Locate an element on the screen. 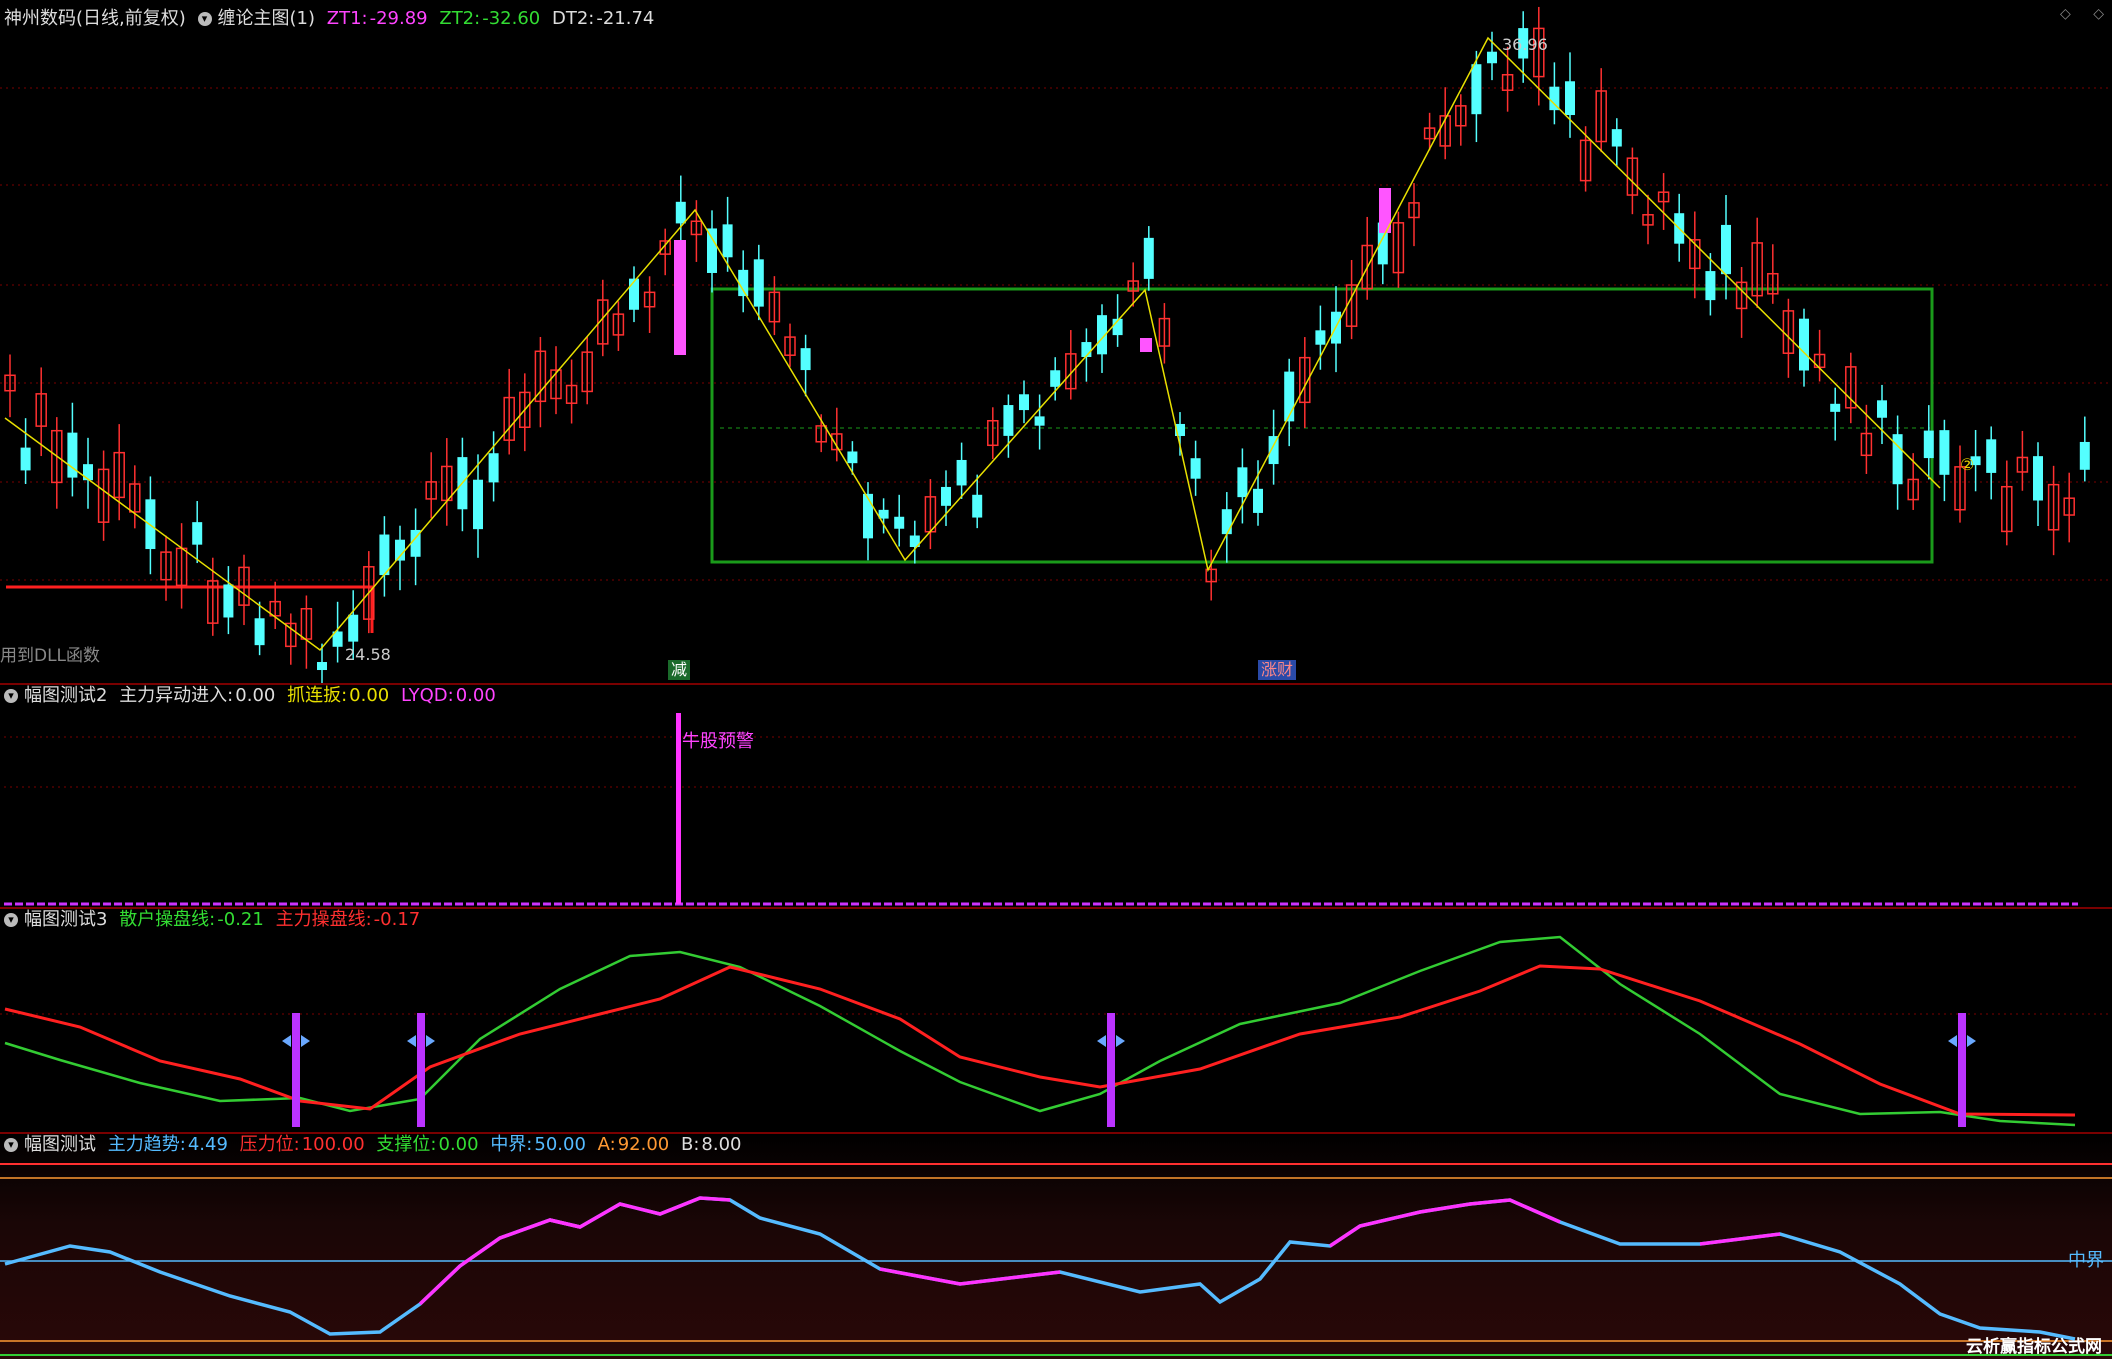 Image resolution: width=2112 pixels, height=1359 pixels. indicator-name: 缠论主图(1) is located at coordinates (267, 18).